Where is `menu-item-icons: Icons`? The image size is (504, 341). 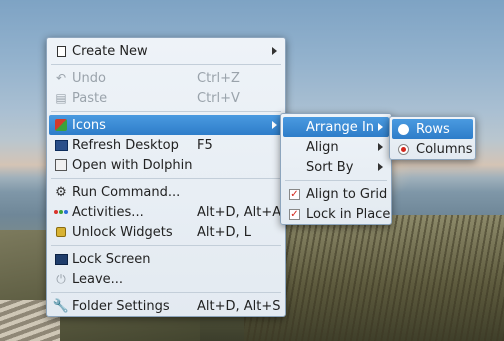
menu-item-icons: Icons is located at coordinates (166, 125).